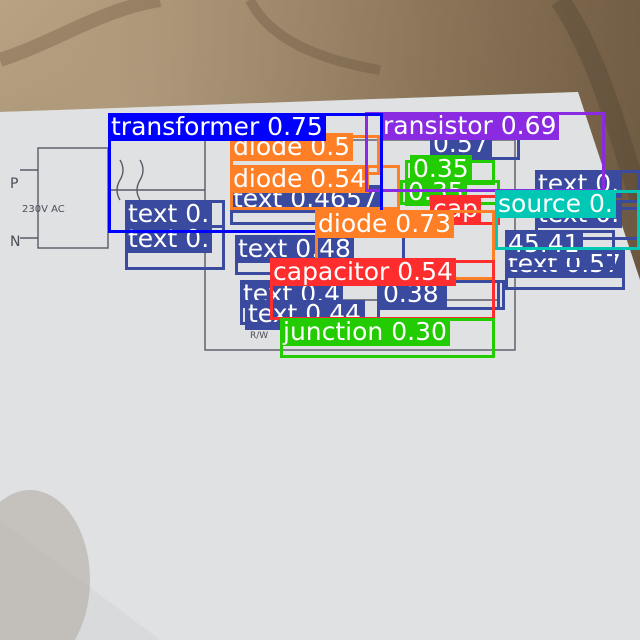 This screenshot has width=640, height=640. I want to click on detection-label-transformer: transformer 0.75, so click(217, 127).